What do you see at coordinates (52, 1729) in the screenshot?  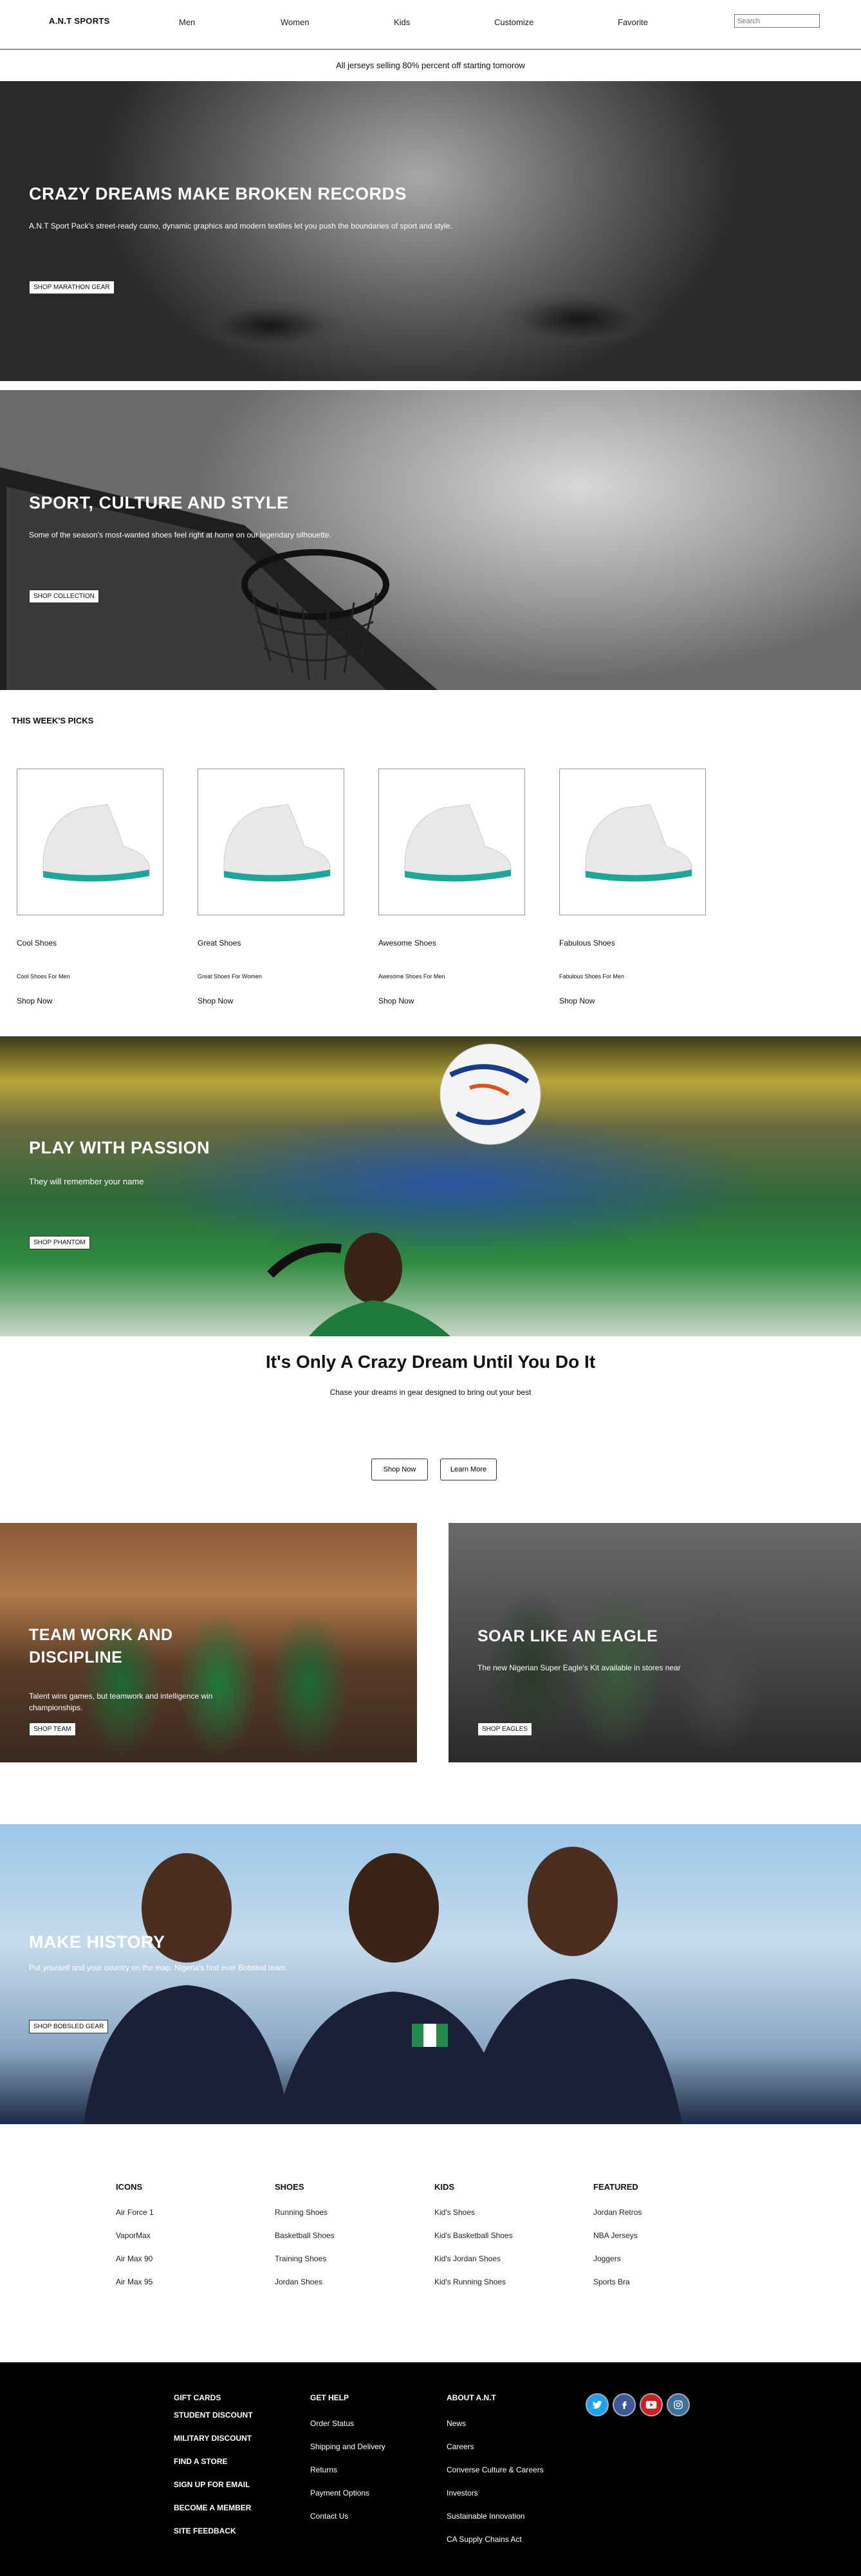 I see `shop-team-button: SHOP TEAM` at bounding box center [52, 1729].